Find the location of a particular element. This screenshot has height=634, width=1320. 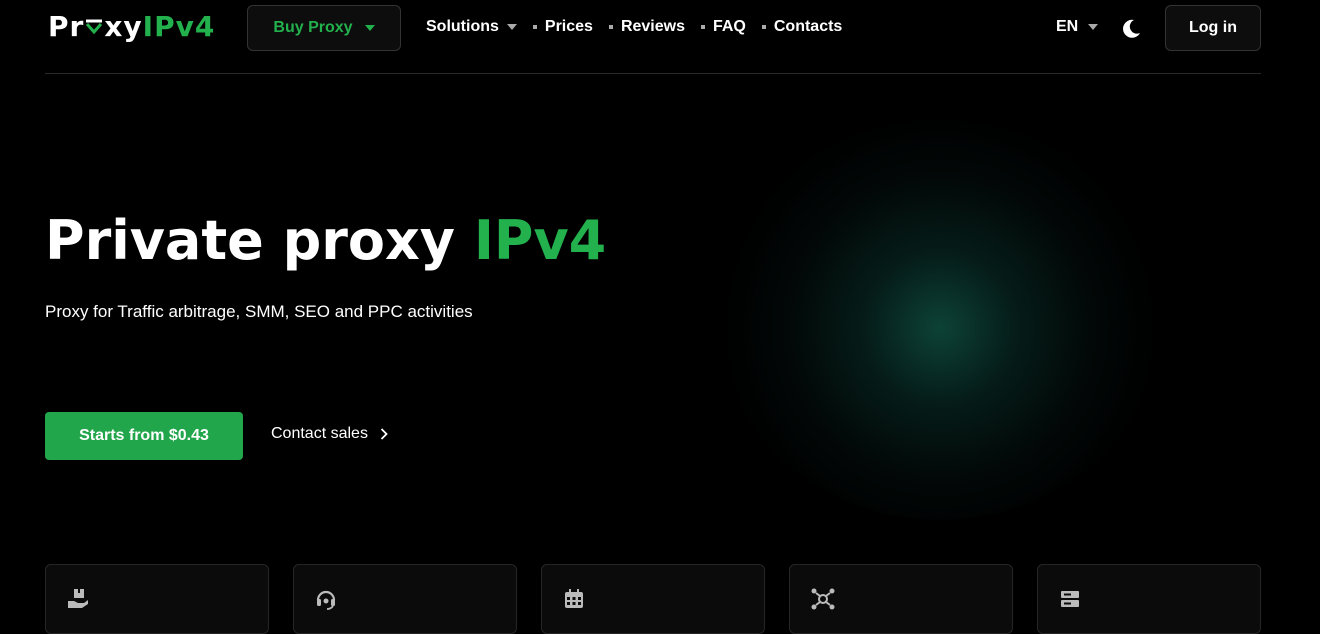

logo-check-icon is located at coordinates (94, 27).